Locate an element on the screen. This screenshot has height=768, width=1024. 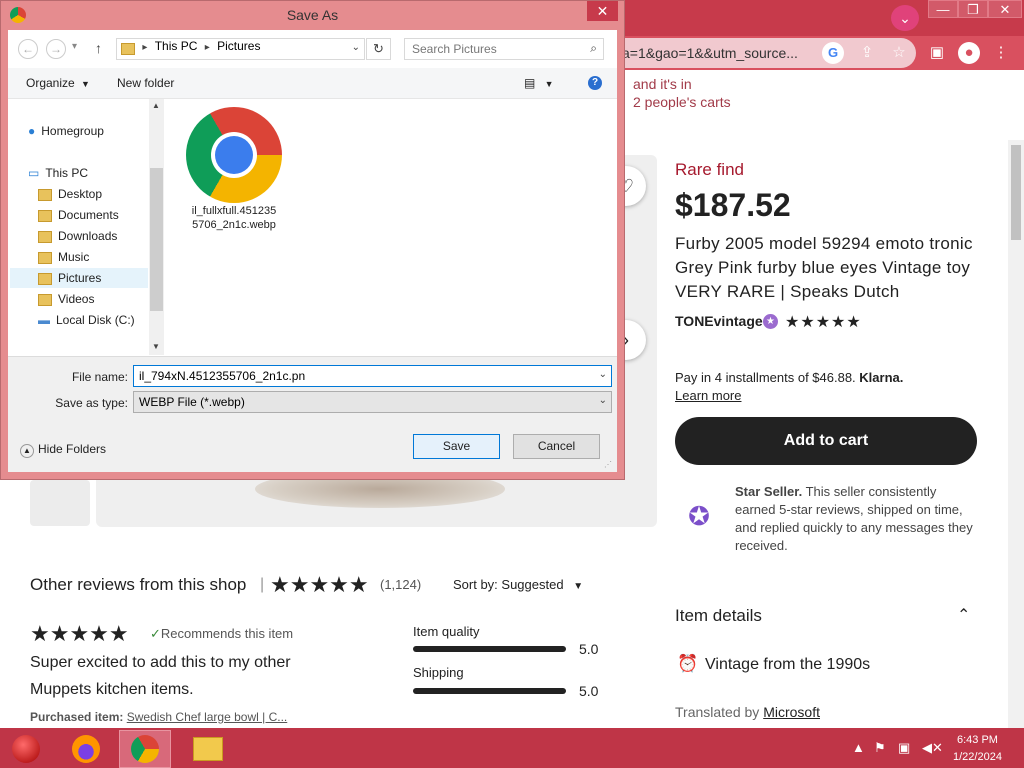
cancel-button: Cancel is located at coordinates (556, 446).